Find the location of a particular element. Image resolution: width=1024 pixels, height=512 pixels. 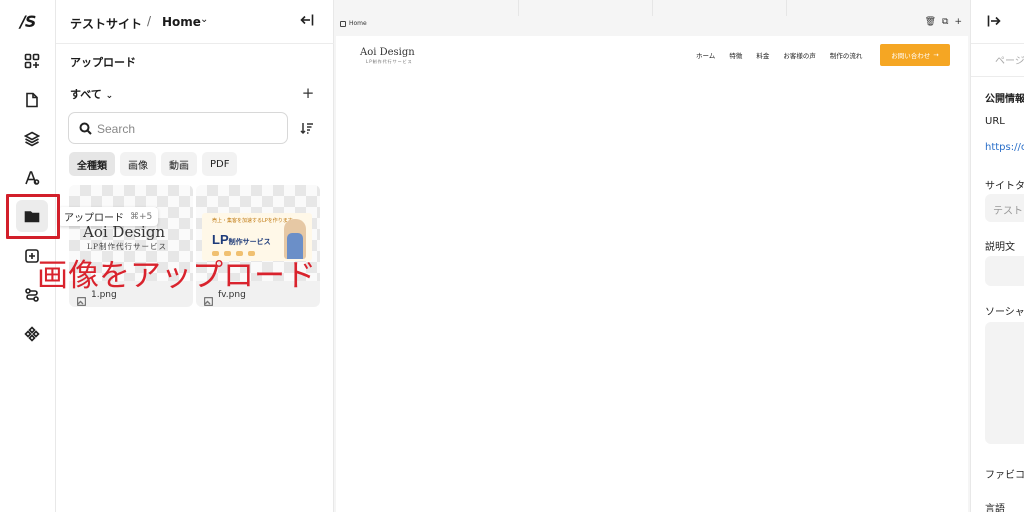

search-input is located at coordinates (189, 129).